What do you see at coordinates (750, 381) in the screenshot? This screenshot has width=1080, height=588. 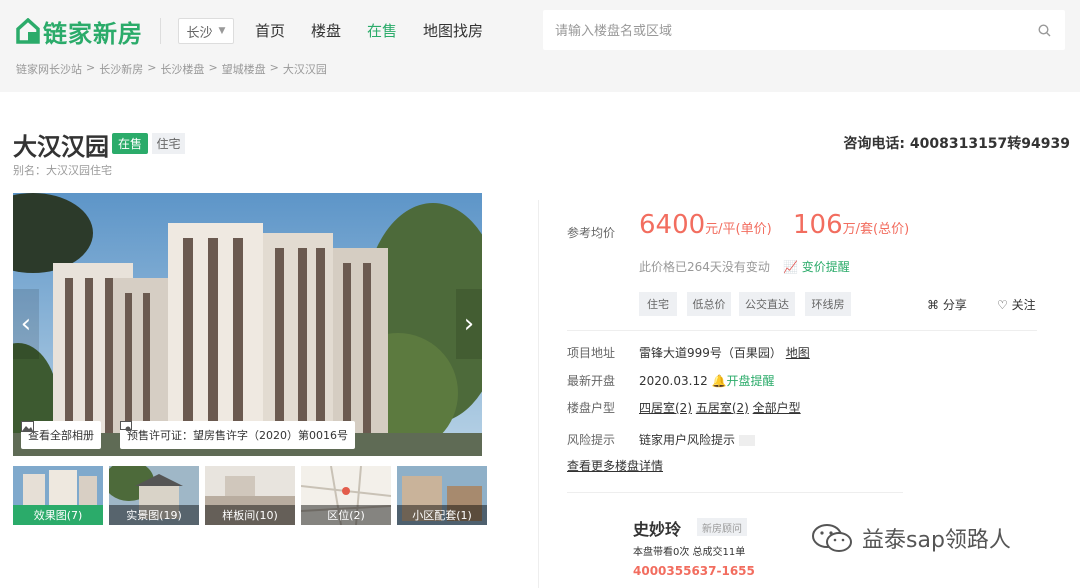 I see `open-alert-label: 开盘提醒` at bounding box center [750, 381].